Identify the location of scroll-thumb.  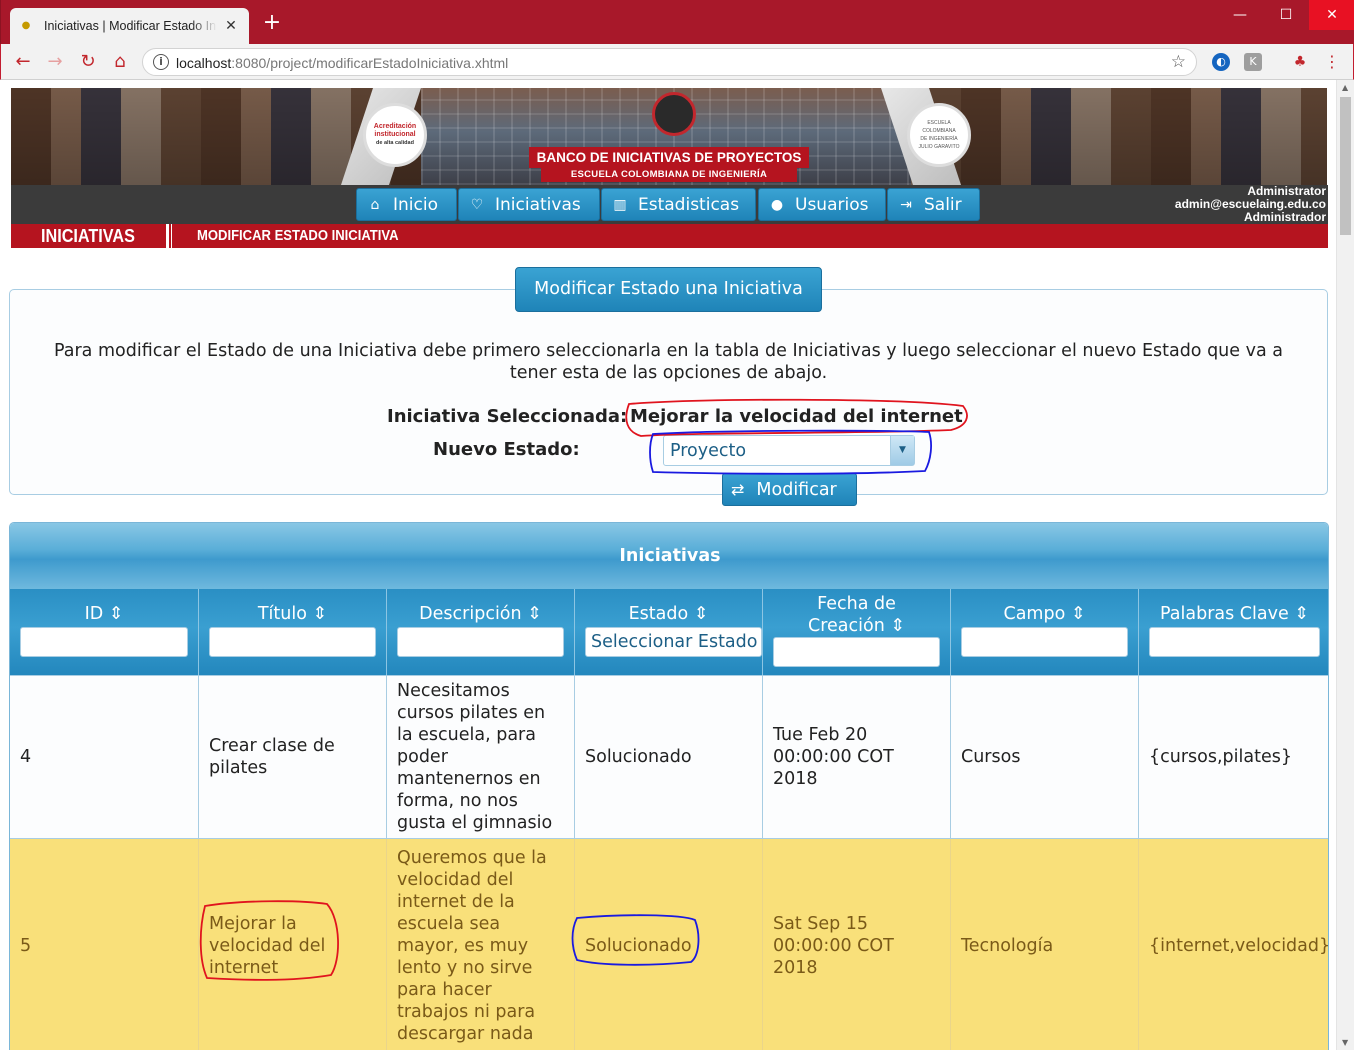
(1345, 166).